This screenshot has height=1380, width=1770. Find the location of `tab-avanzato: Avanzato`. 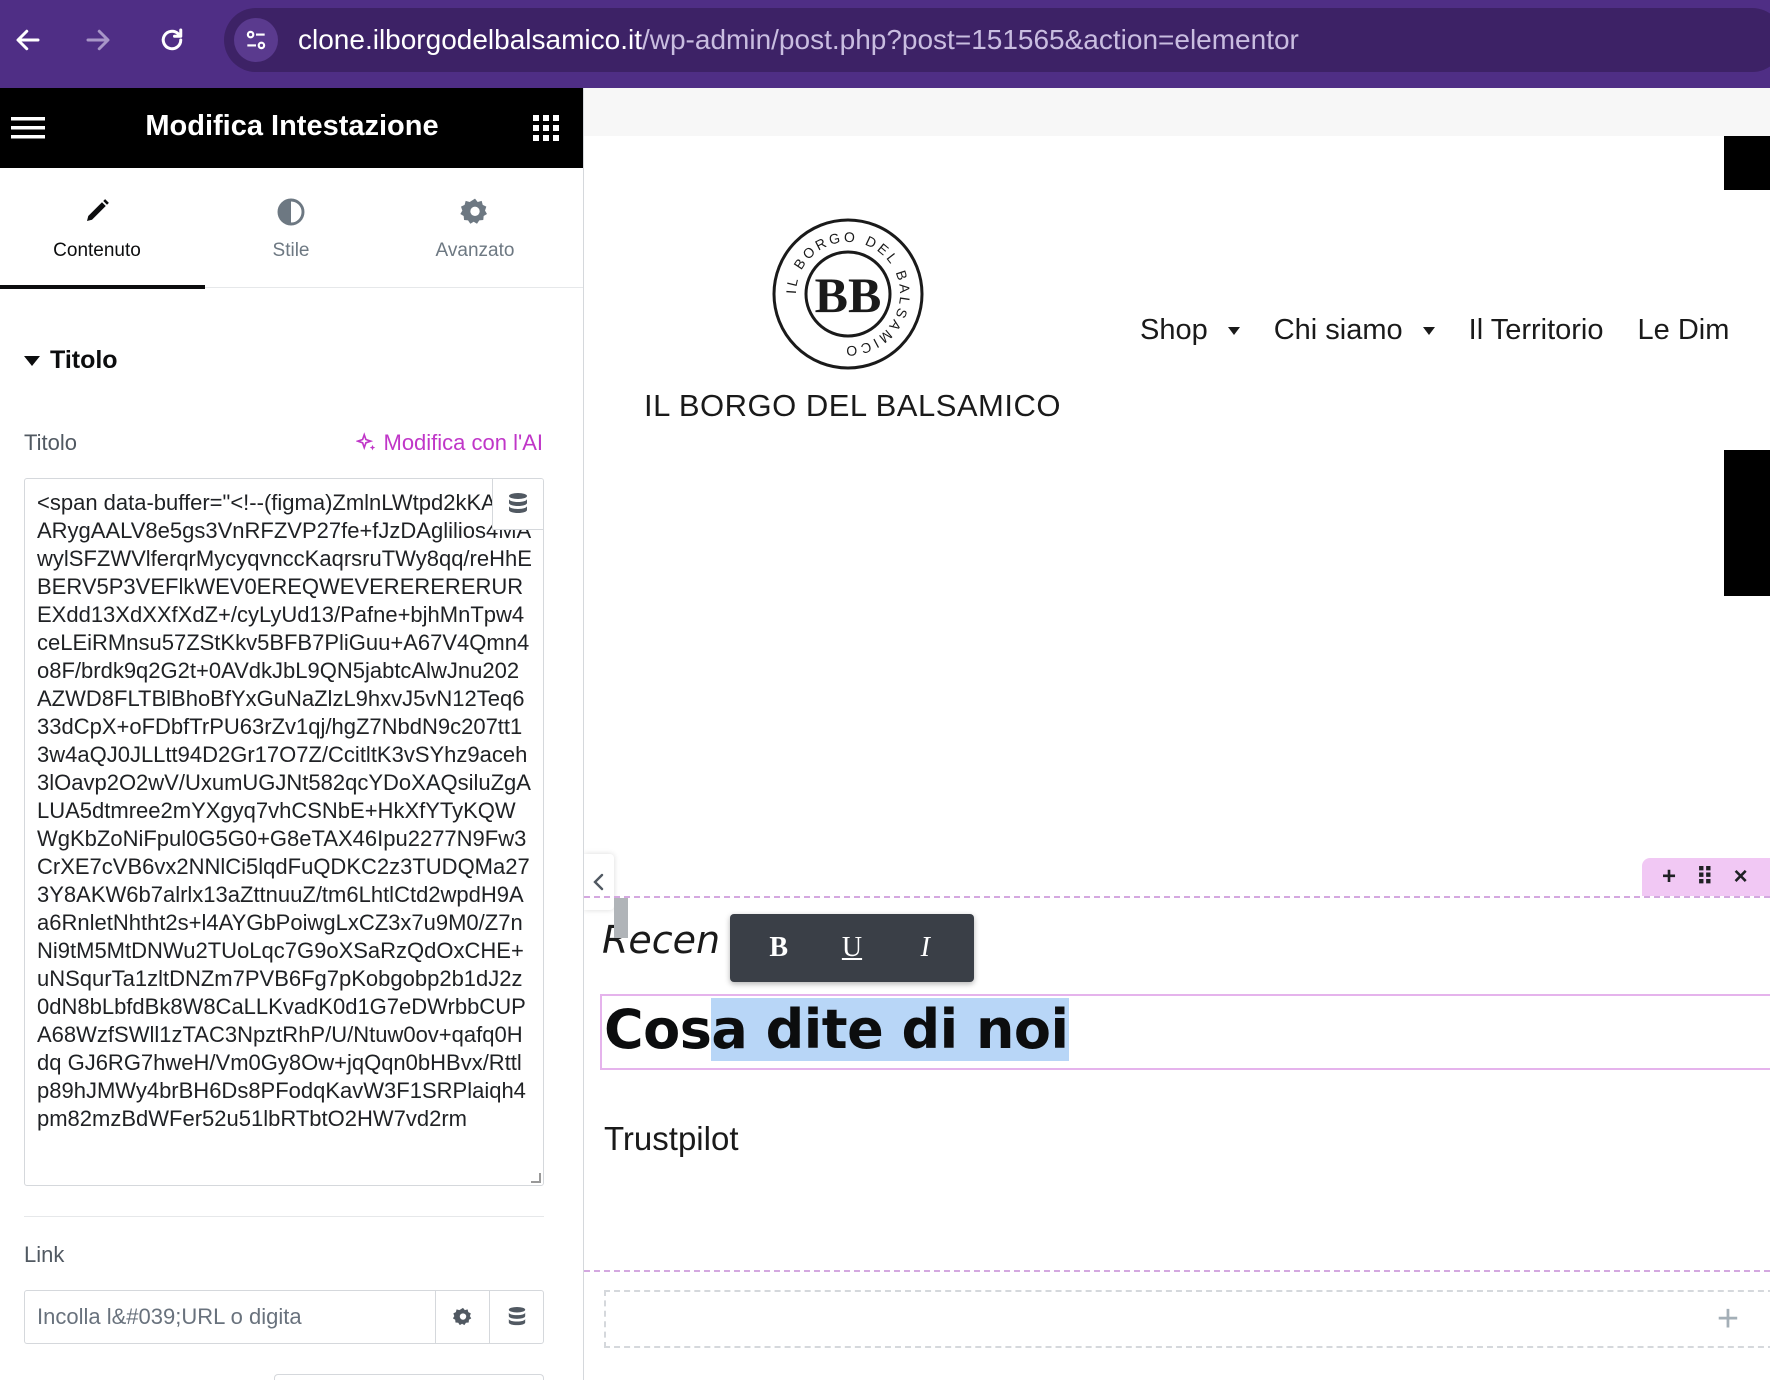

tab-avanzato: Avanzato is located at coordinates (475, 228).